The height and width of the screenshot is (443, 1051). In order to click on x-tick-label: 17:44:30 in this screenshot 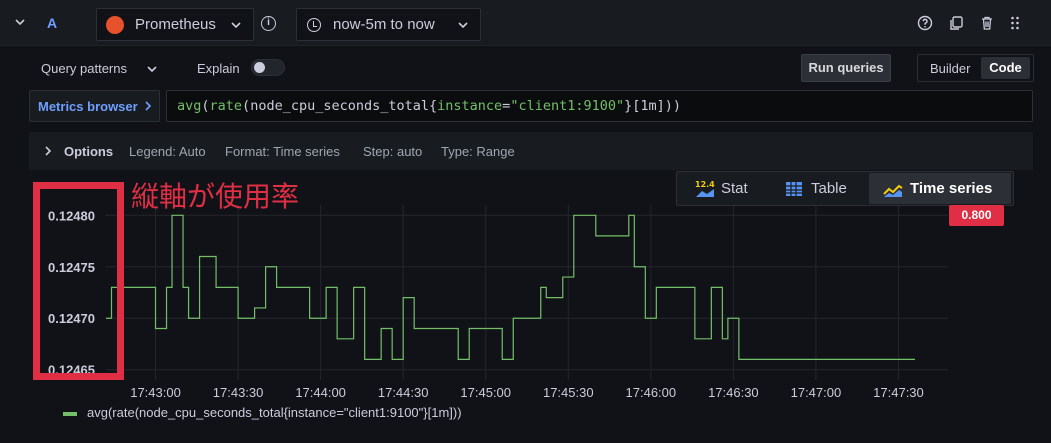, I will do `click(403, 392)`.